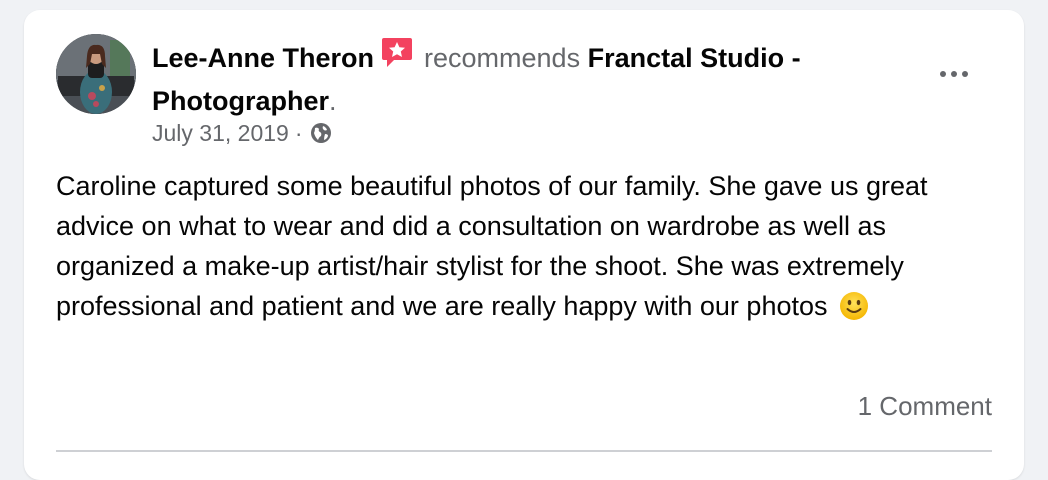 The image size is (1048, 480). I want to click on globe-icon, so click(321, 133).